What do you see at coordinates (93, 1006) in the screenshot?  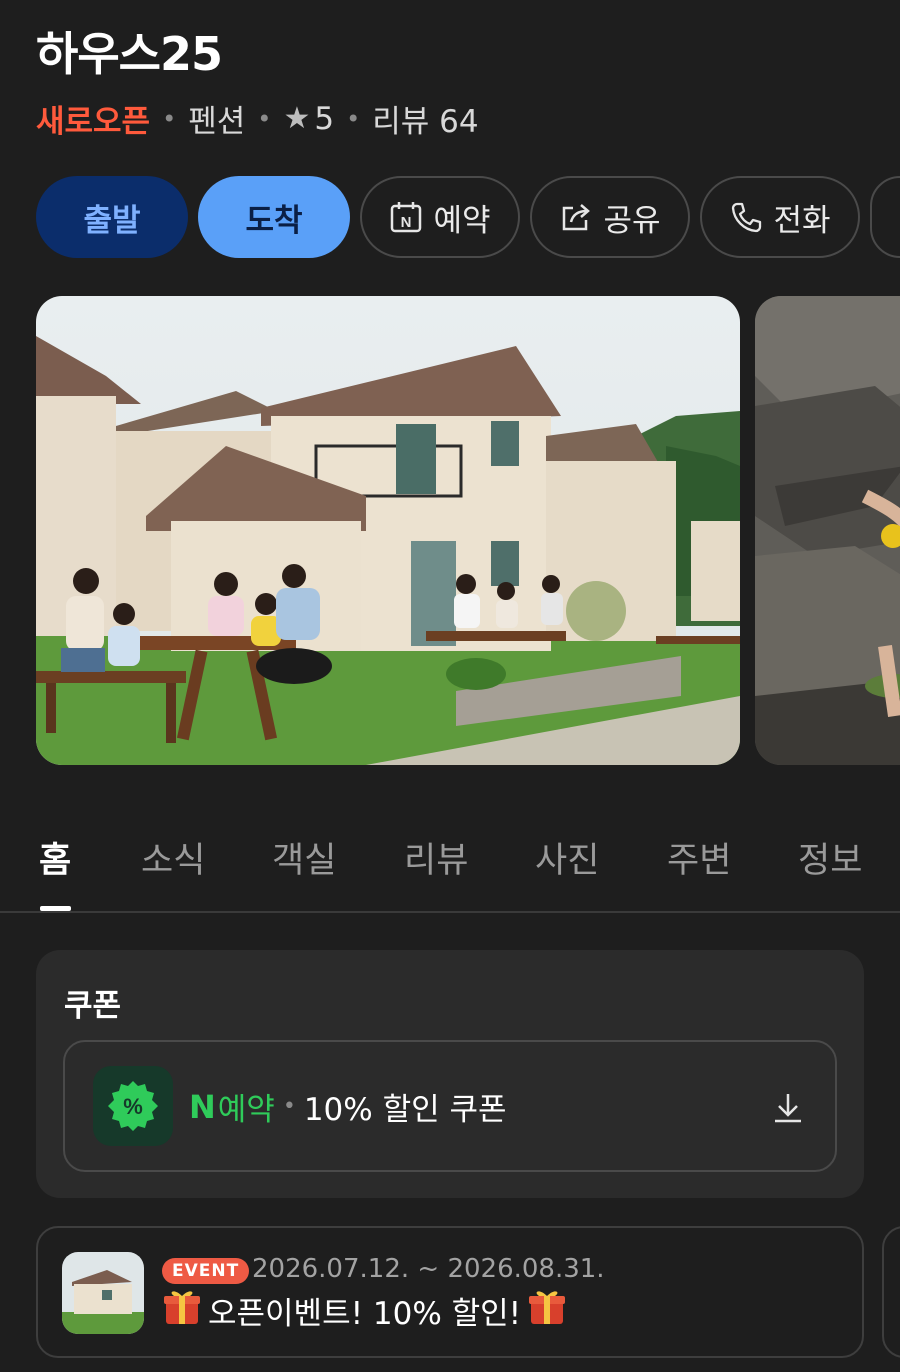 I see `coupon-section-title: 쿠폰` at bounding box center [93, 1006].